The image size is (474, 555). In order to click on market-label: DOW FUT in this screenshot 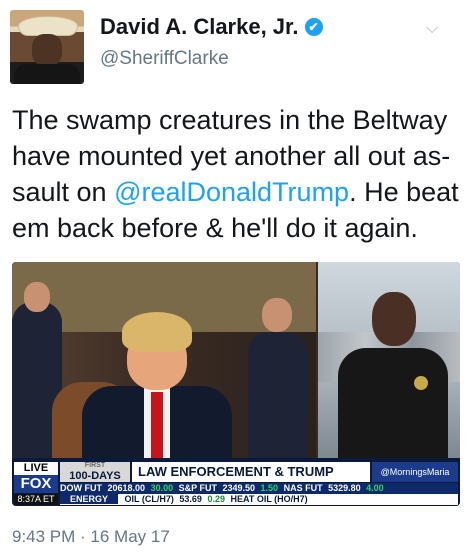, I will do `click(81, 488)`.